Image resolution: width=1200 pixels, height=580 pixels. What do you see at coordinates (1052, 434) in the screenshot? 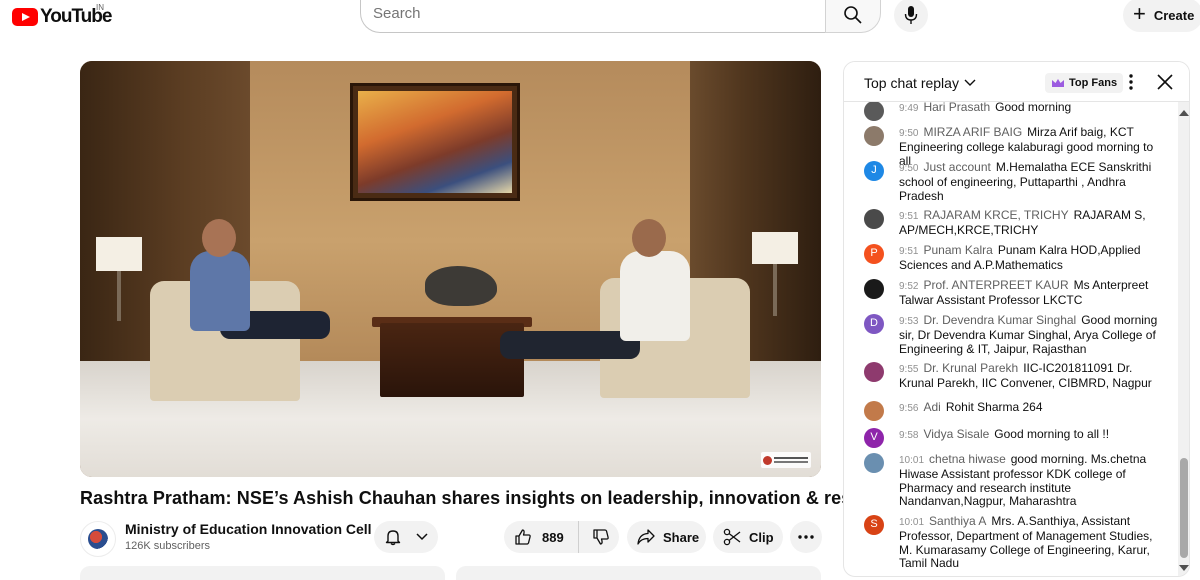
I see `chat-text: Good morning to all !!` at bounding box center [1052, 434].